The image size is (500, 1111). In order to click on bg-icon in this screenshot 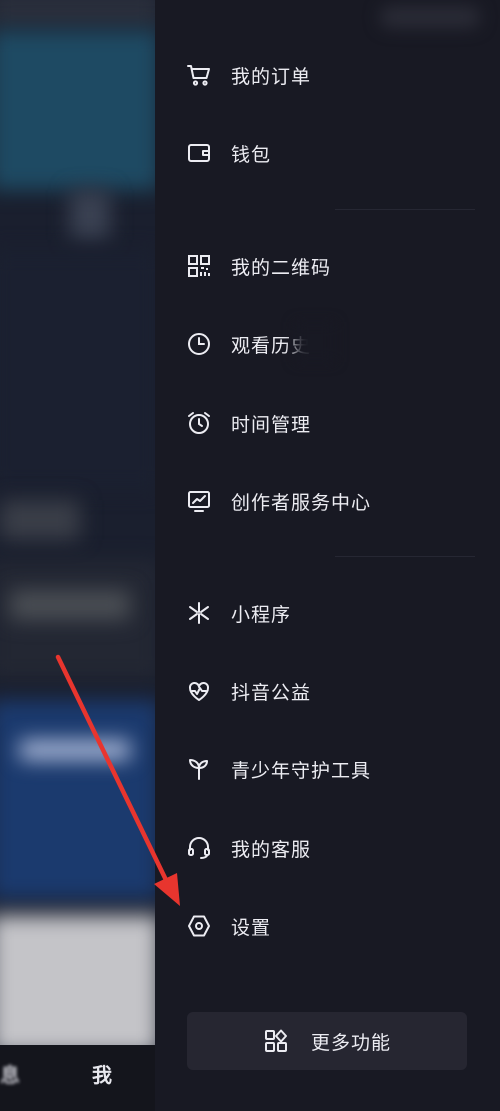, I will do `click(90, 215)`.